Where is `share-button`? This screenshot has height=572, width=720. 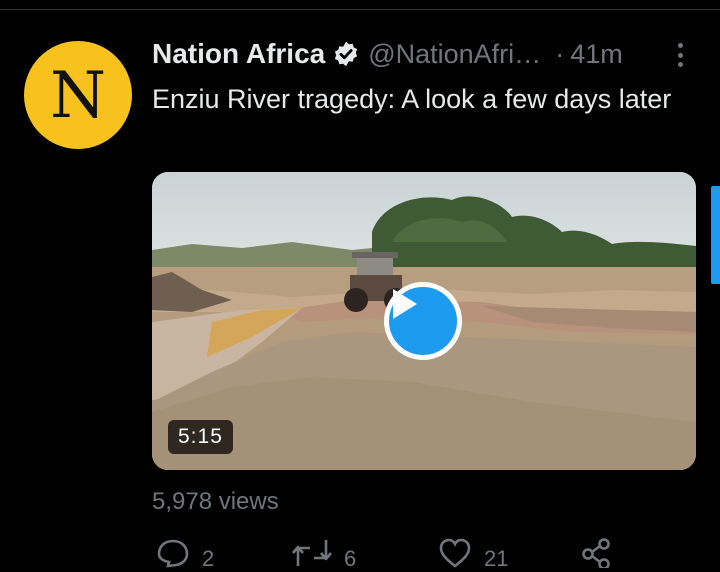
share-button is located at coordinates (597, 553).